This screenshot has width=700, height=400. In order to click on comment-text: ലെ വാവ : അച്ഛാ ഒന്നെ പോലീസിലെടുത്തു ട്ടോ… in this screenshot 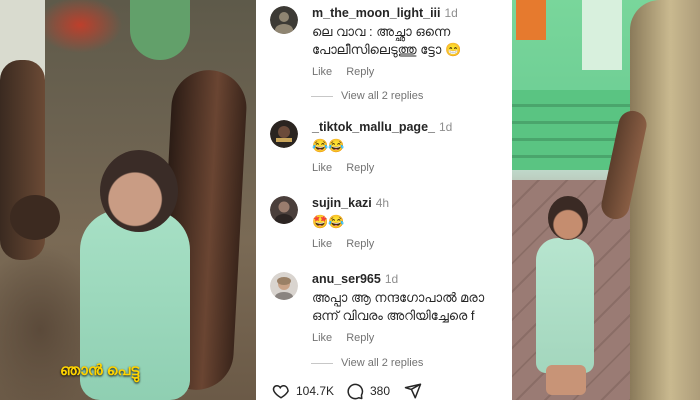, I will do `click(387, 40)`.